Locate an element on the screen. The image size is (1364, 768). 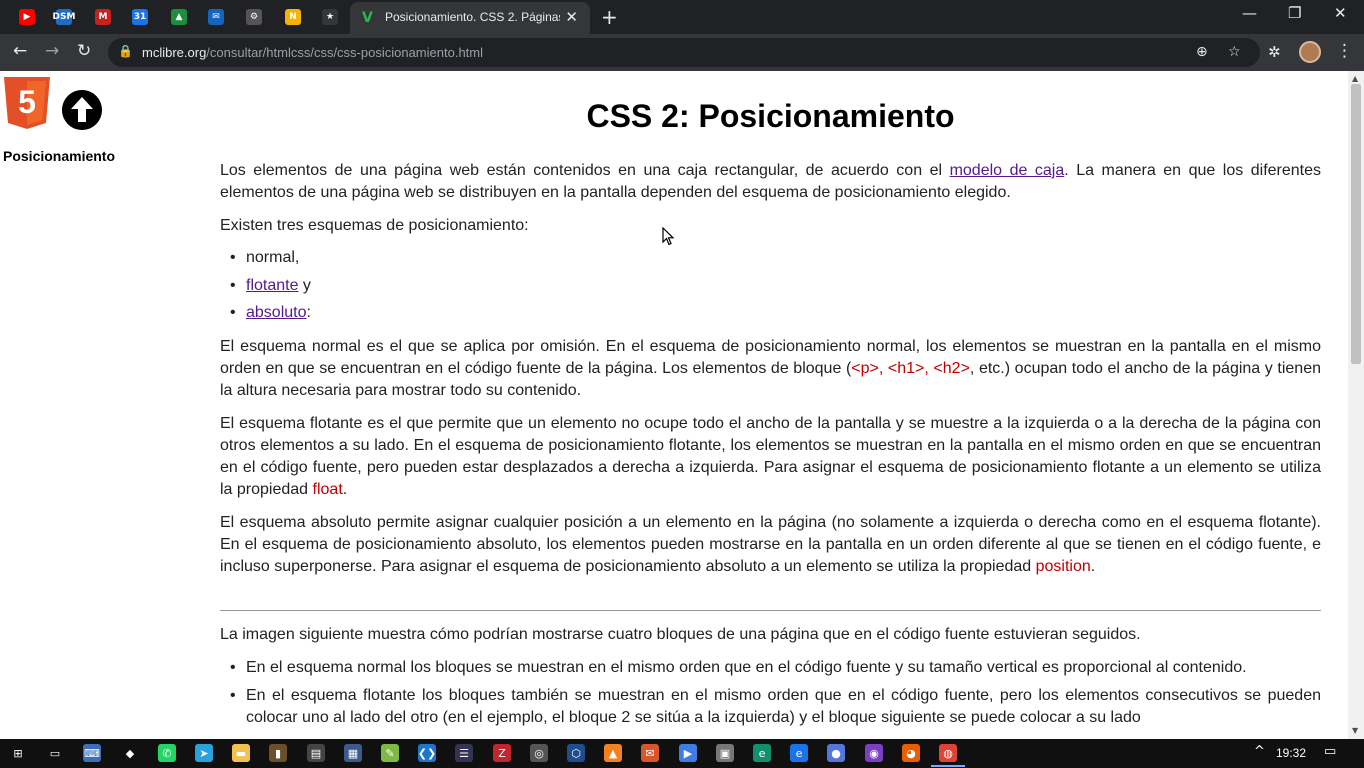
taskbar-app-i-icon: ▣ is located at coordinates (725, 753).